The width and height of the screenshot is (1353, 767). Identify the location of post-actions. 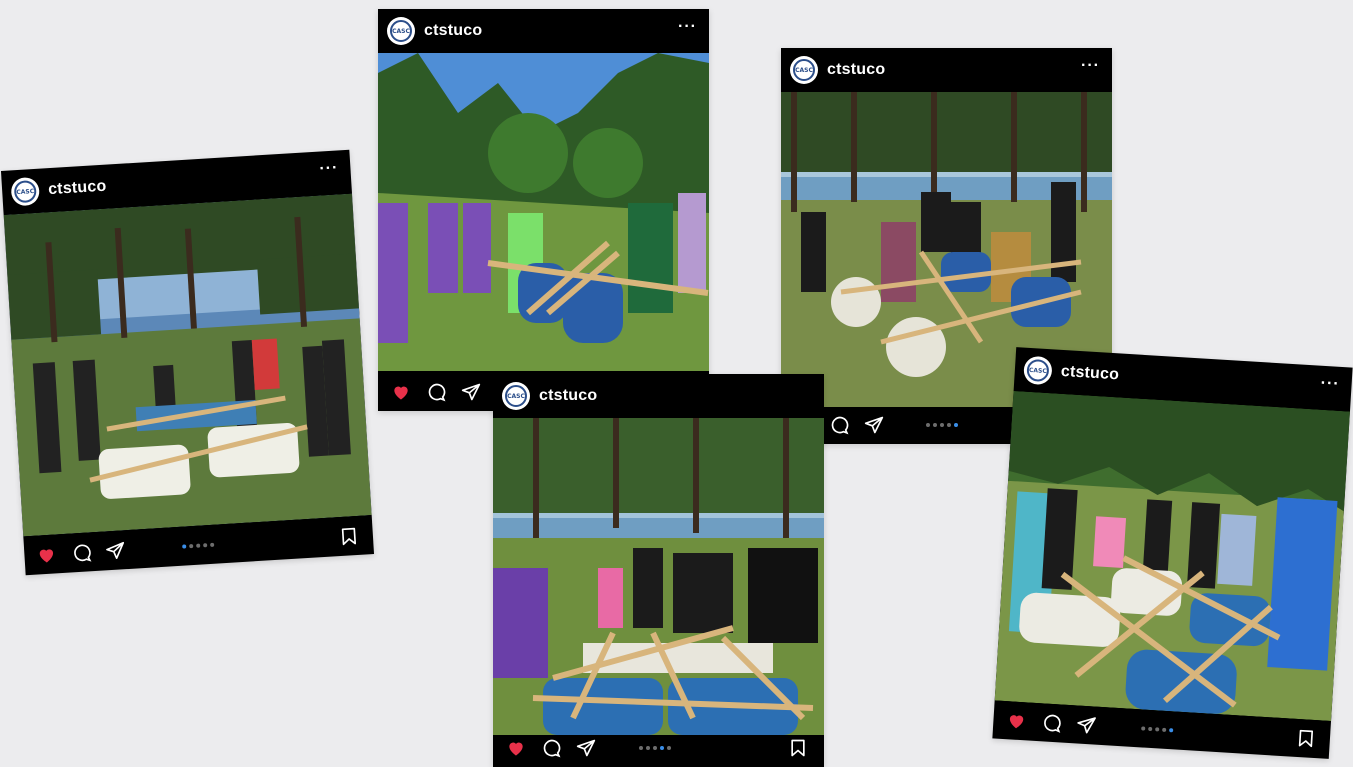
(658, 748).